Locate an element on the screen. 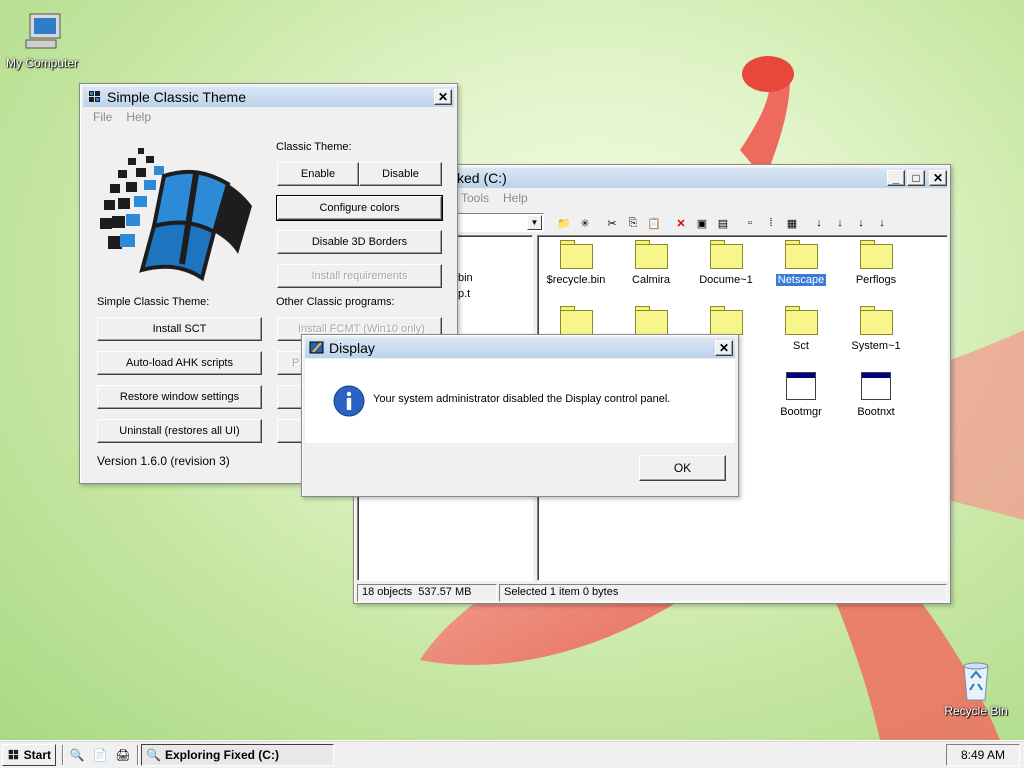  sct-titlebar: Simple Classic Theme ✕ is located at coordinates (268, 97).